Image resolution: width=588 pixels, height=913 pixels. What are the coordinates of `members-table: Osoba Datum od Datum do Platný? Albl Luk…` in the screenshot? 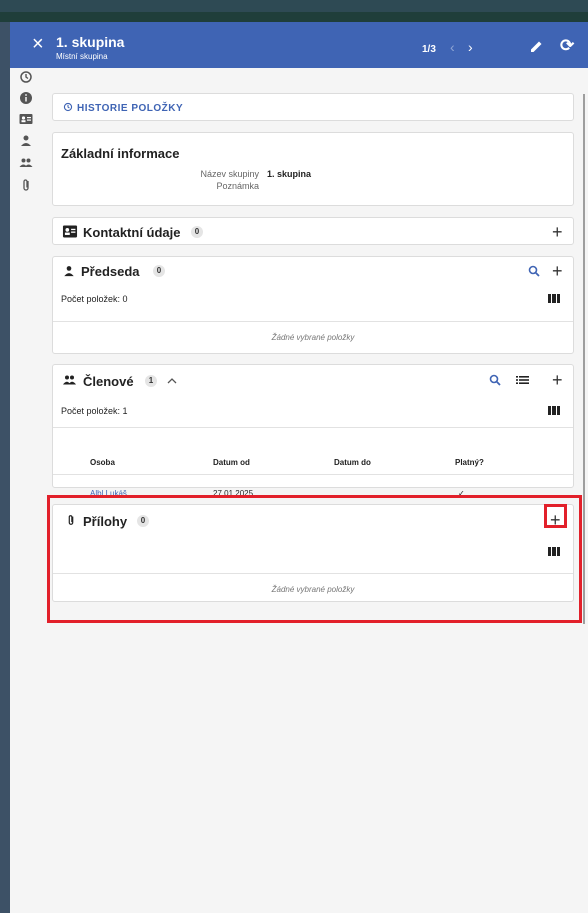 It's located at (313, 431).